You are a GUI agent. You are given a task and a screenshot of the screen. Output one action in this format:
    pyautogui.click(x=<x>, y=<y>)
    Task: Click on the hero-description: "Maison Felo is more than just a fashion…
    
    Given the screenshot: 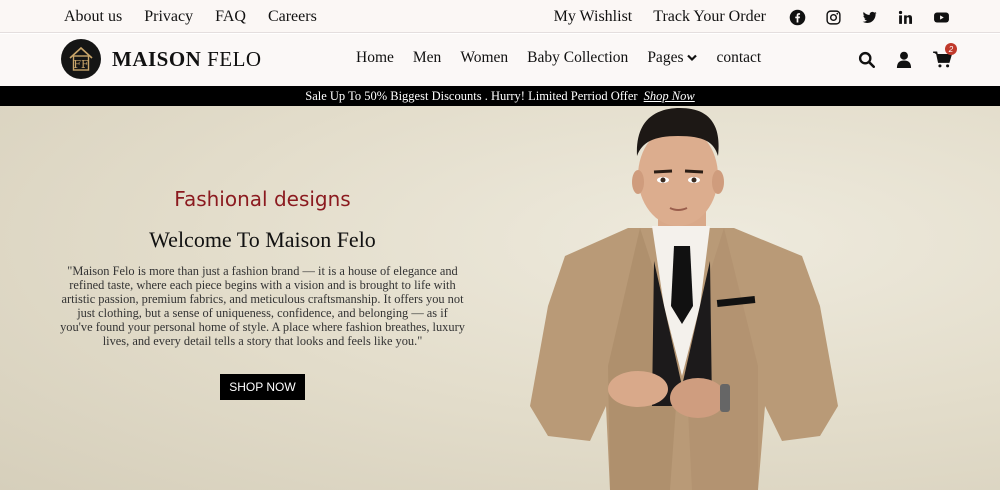 What is the action you would take?
    pyautogui.click(x=262, y=306)
    